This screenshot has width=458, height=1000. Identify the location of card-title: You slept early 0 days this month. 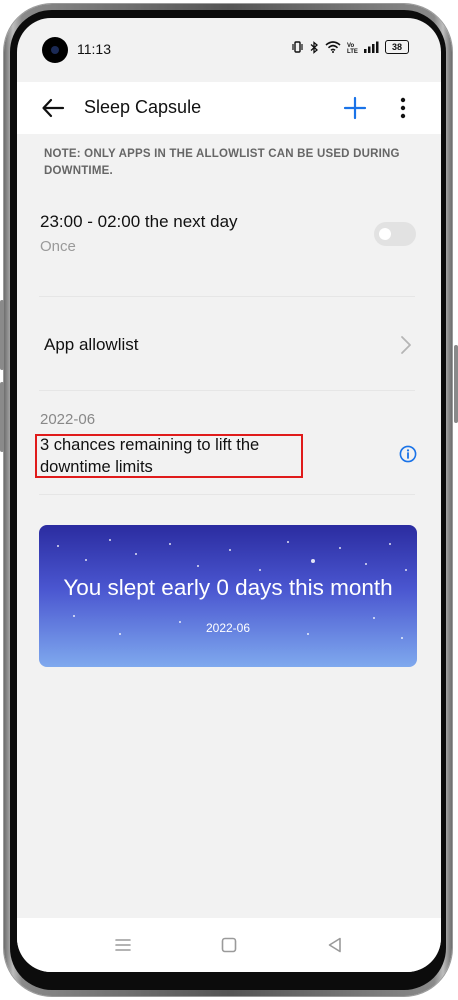
(228, 587).